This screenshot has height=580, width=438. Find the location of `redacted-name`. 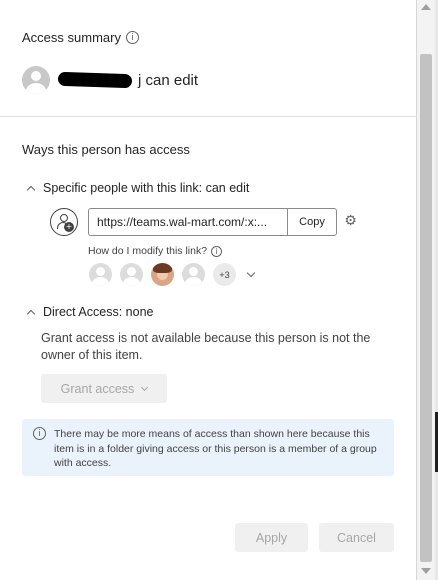

redacted-name is located at coordinates (95, 80).